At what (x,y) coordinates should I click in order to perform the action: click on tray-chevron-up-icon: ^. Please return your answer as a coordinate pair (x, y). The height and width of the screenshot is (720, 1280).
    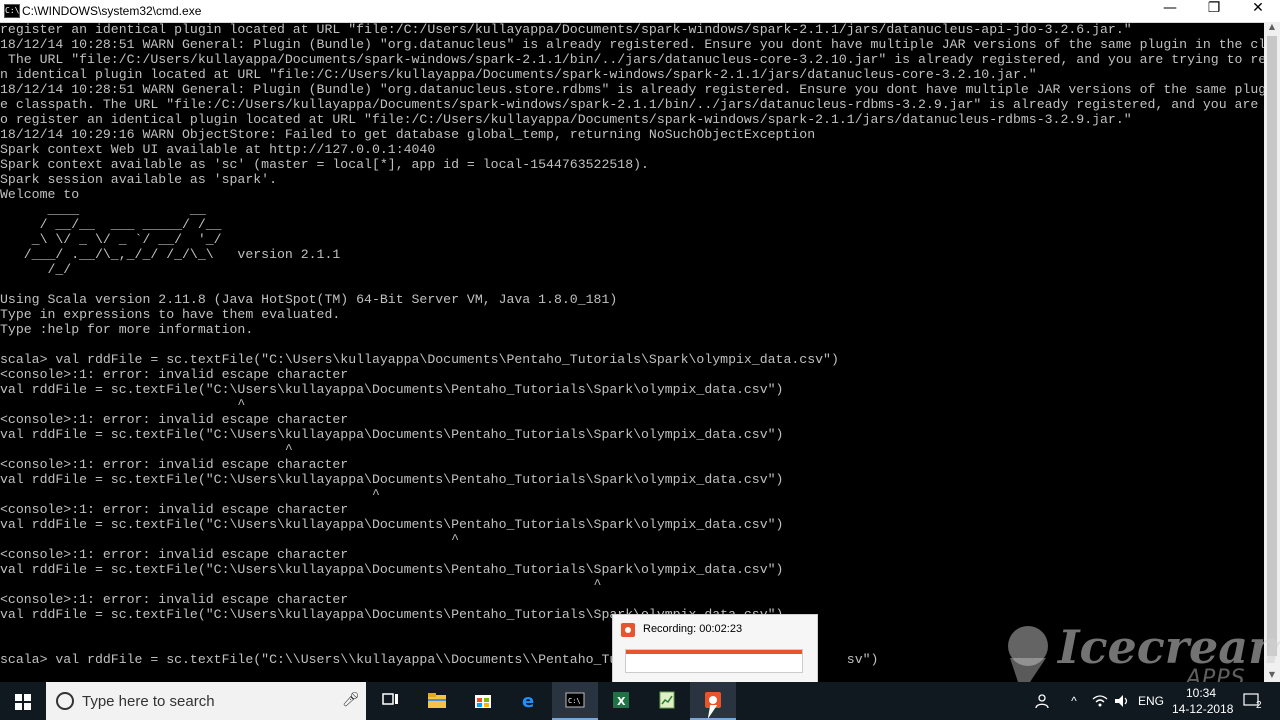
    Looking at the image, I should click on (1074, 701).